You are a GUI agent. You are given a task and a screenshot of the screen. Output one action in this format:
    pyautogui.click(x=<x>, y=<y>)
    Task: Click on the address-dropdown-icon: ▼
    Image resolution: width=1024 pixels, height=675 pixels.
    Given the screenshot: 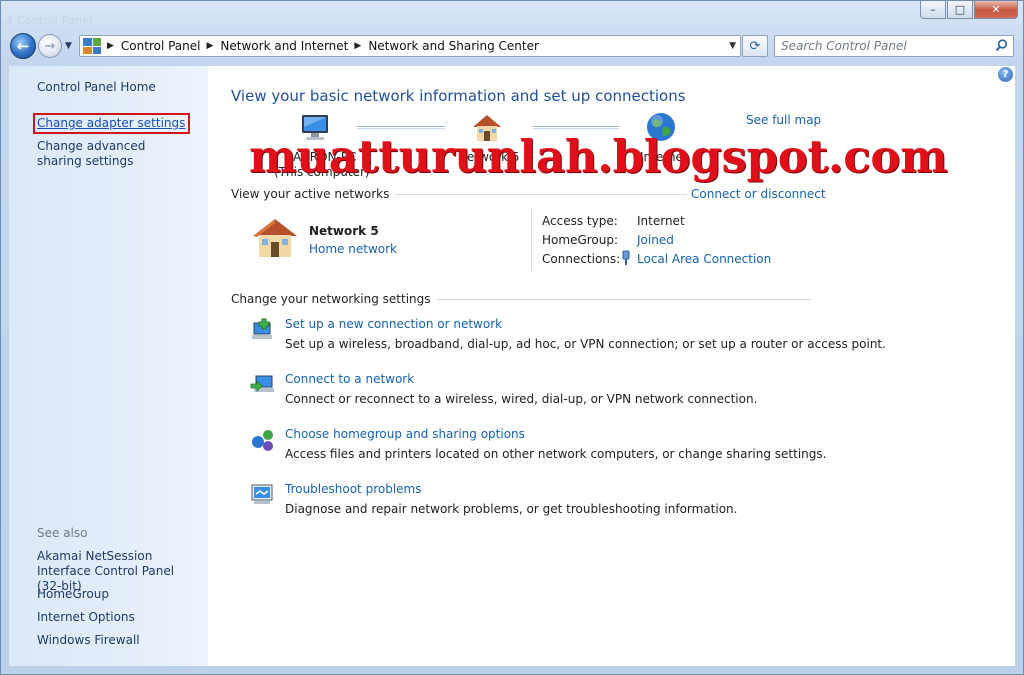 What is the action you would take?
    pyautogui.click(x=732, y=46)
    